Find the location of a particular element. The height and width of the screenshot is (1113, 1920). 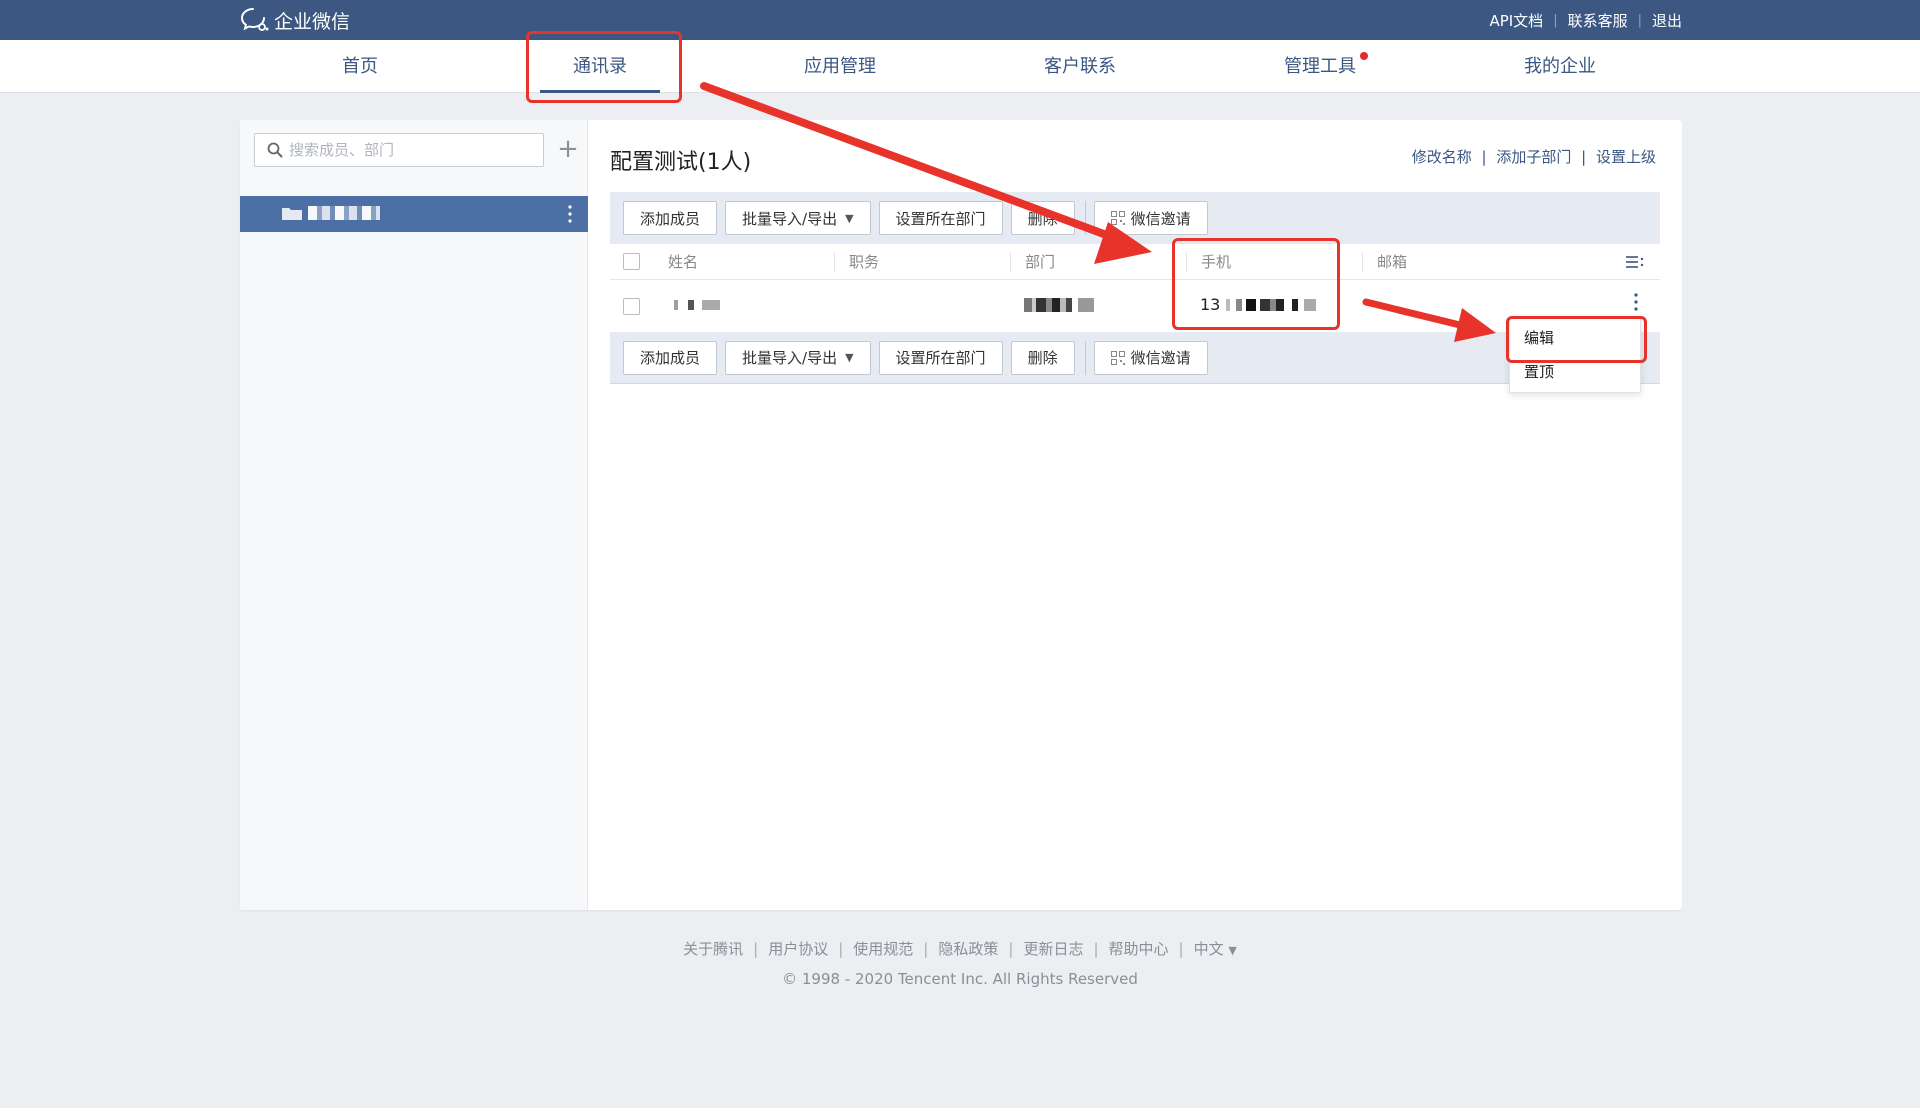

table-row: 13 is located at coordinates (1135, 306).